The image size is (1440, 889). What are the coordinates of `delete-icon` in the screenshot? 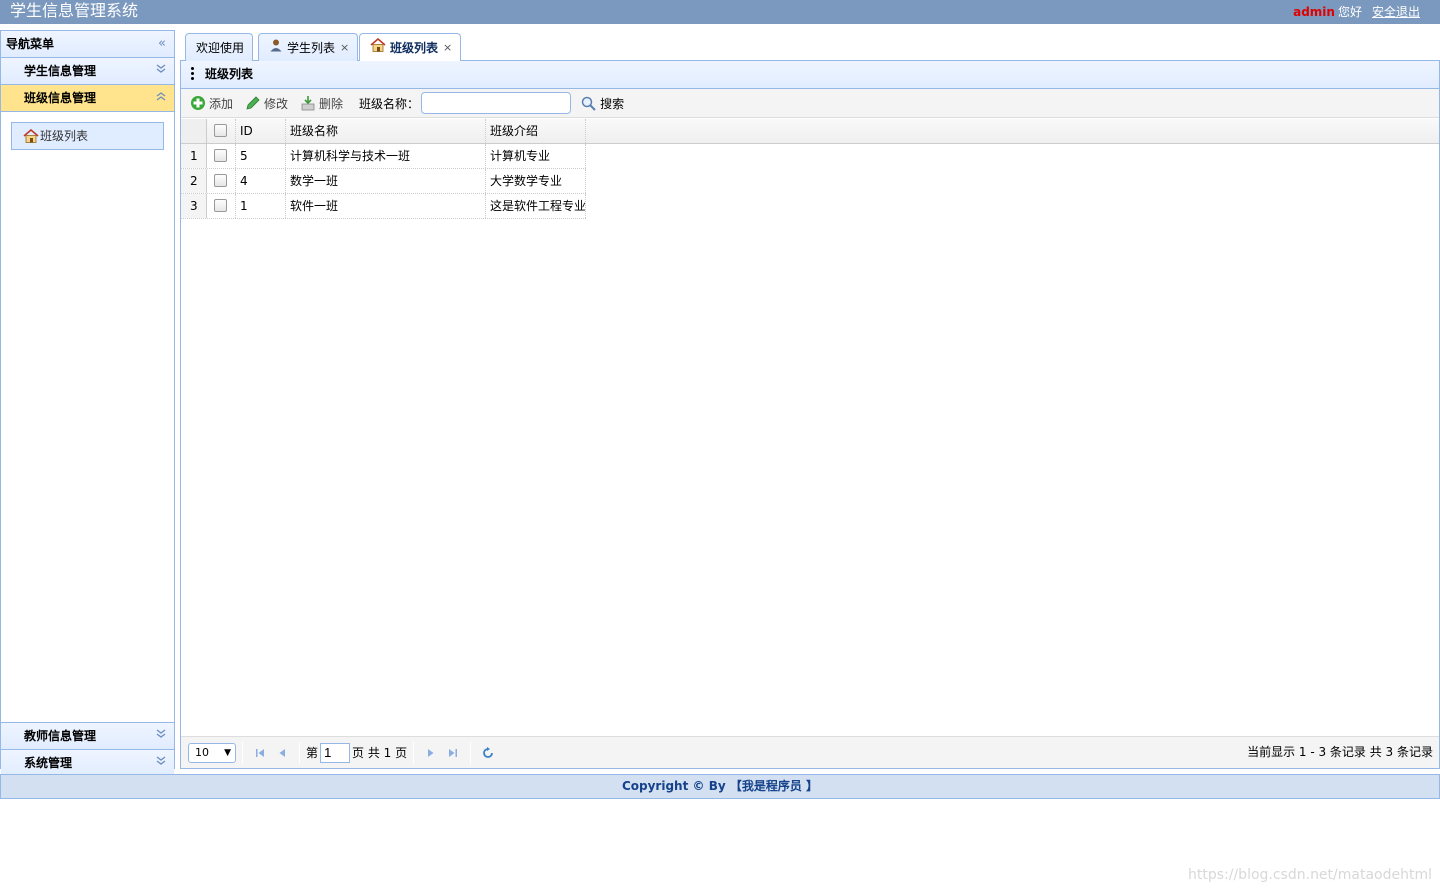 It's located at (308, 103).